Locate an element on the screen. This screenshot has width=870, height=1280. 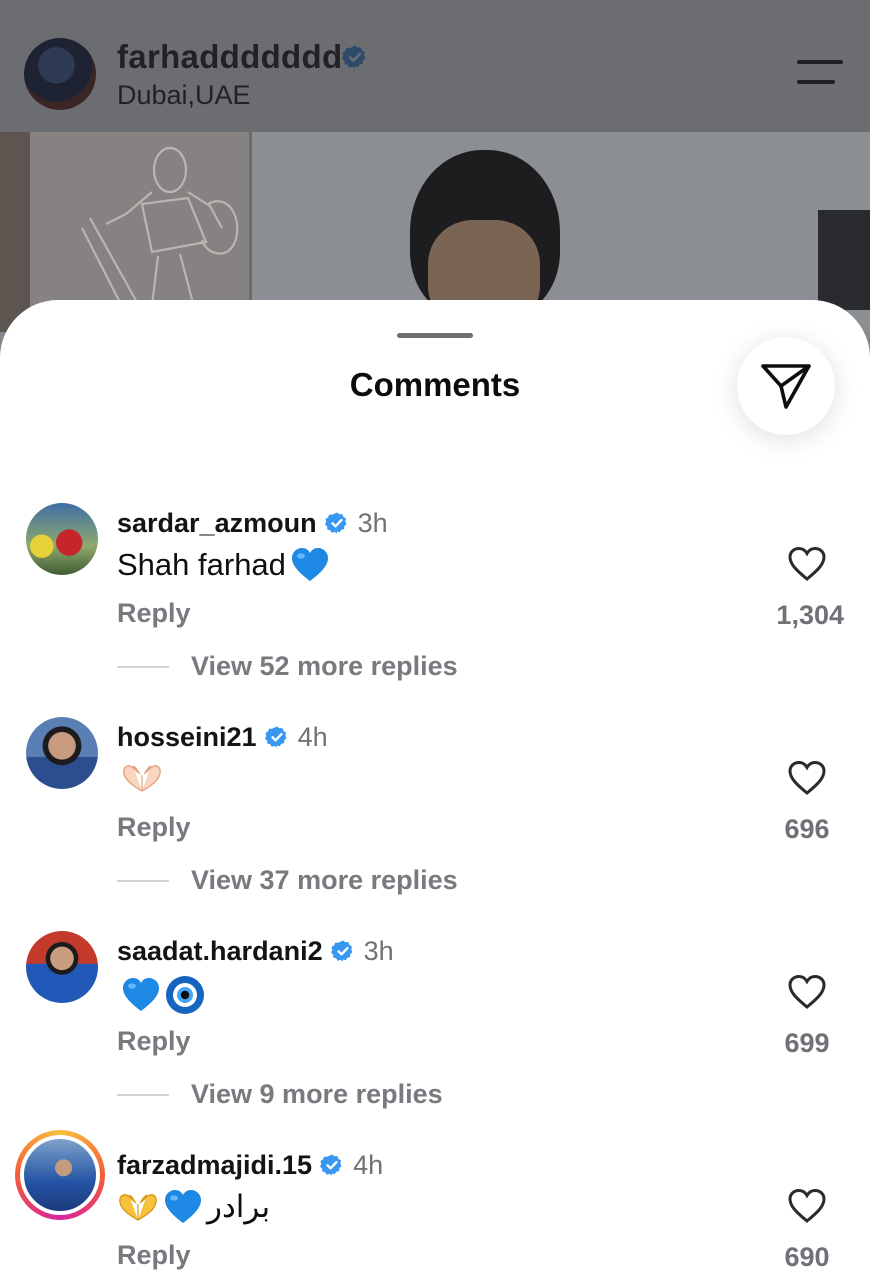
view-replies-button: View 9 more replies is located at coordinates (280, 1094).